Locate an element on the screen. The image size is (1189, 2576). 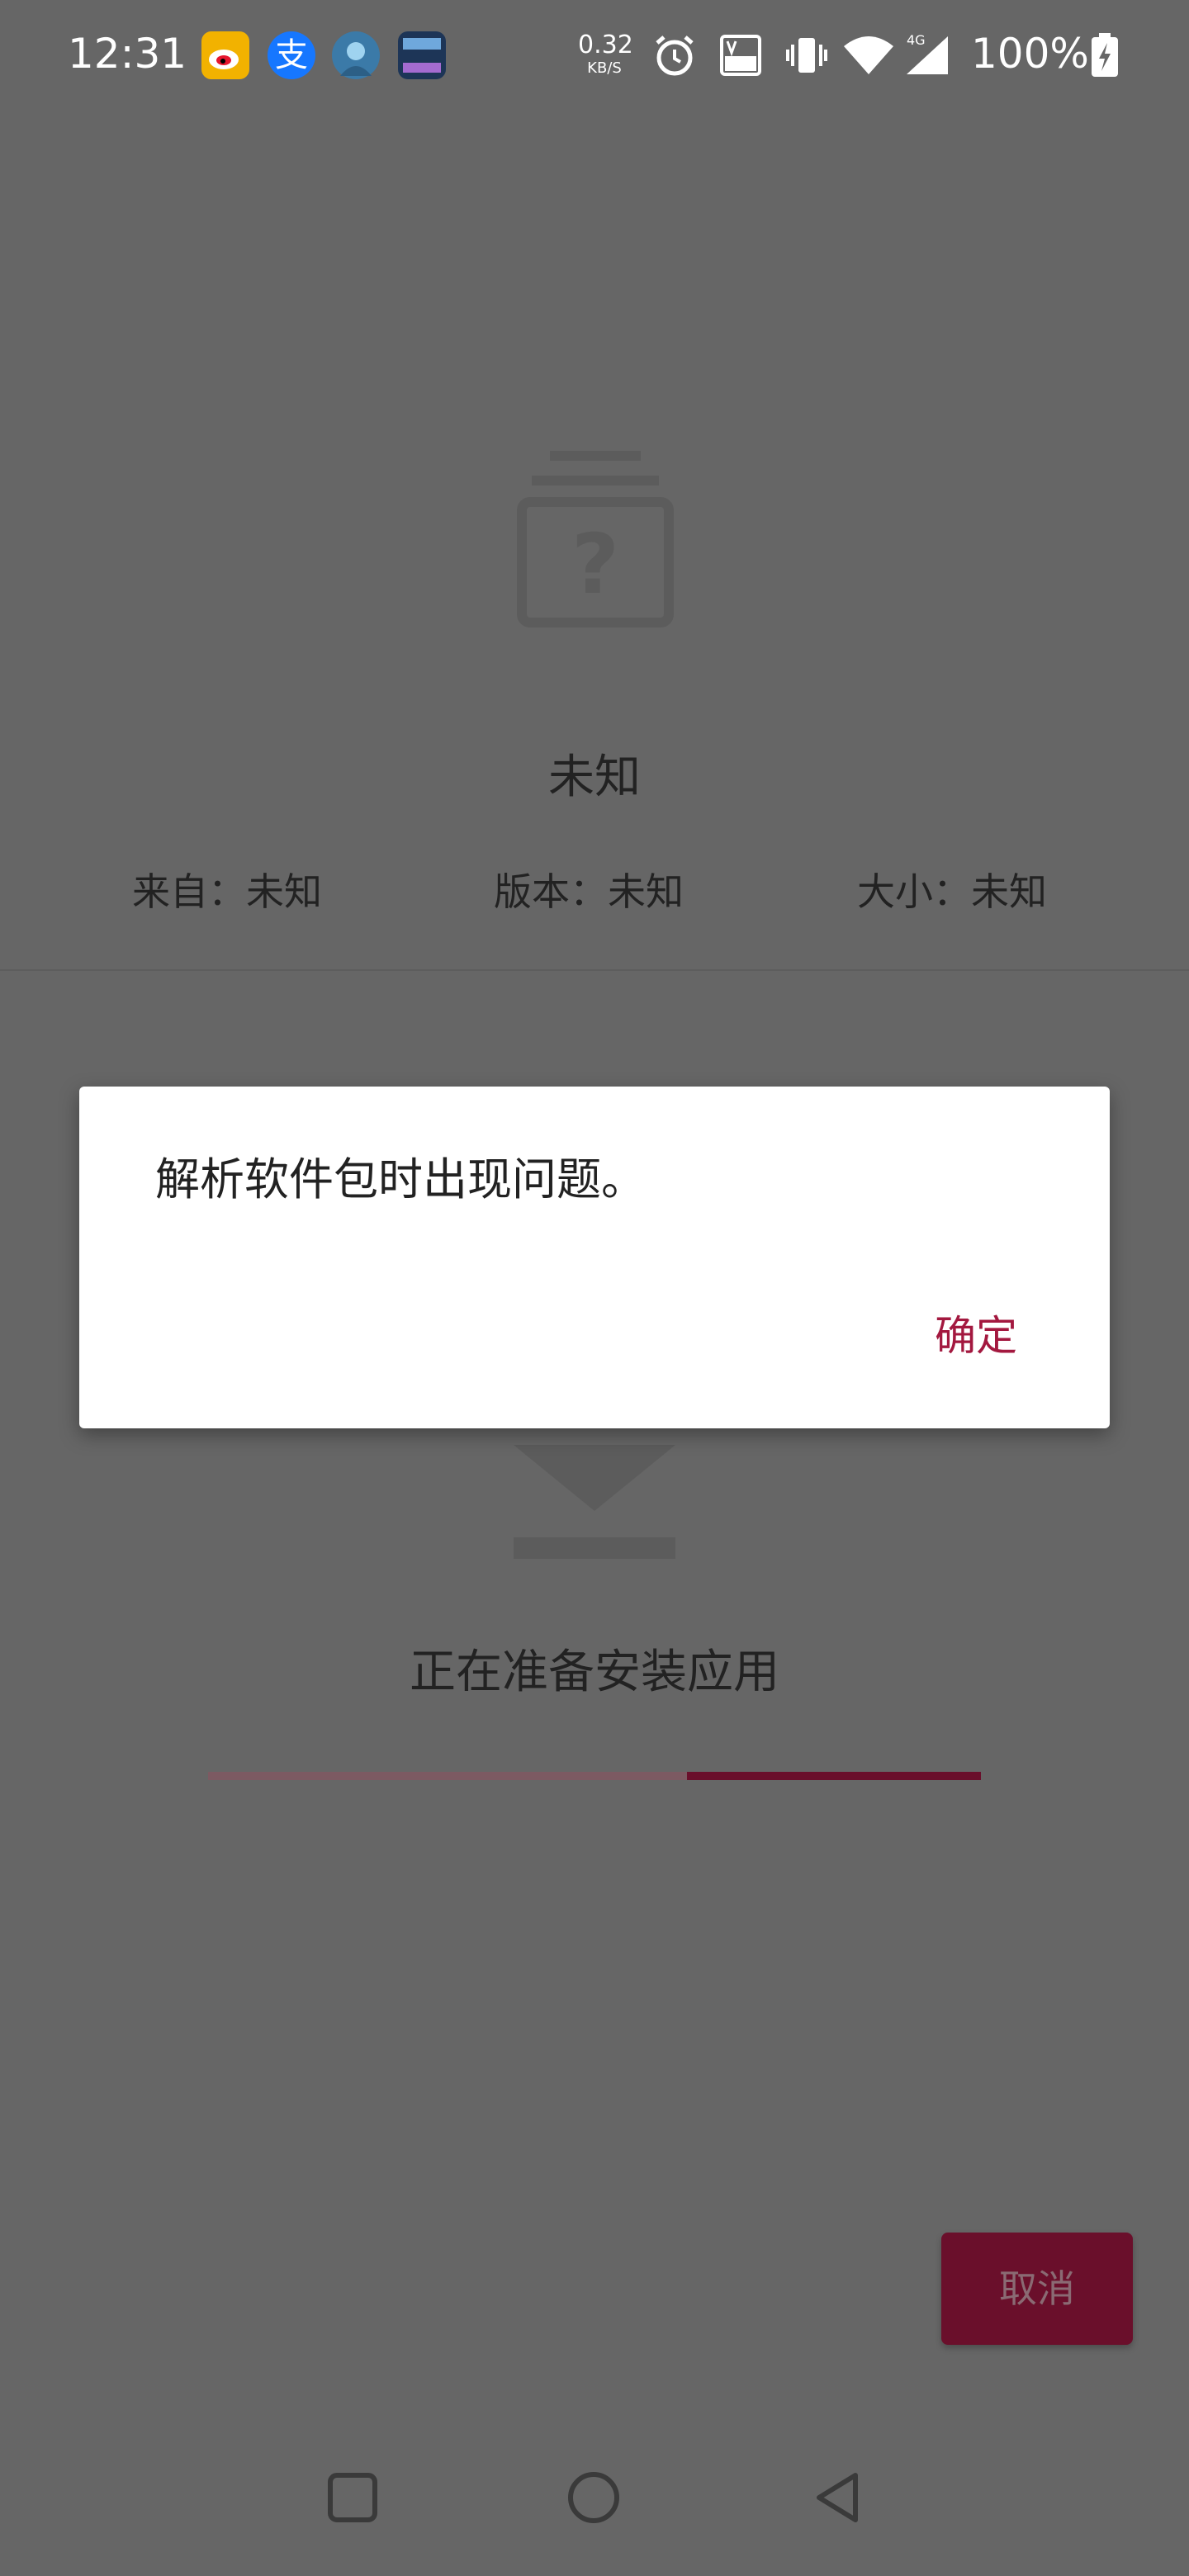
weibo-icon is located at coordinates (225, 55).